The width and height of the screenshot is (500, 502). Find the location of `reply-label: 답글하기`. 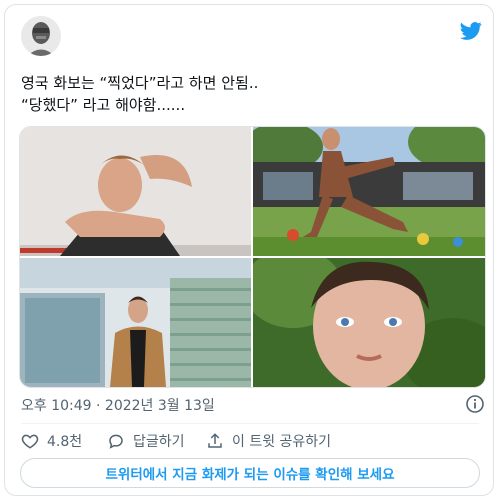

reply-label: 답글하기 is located at coordinates (159, 442).